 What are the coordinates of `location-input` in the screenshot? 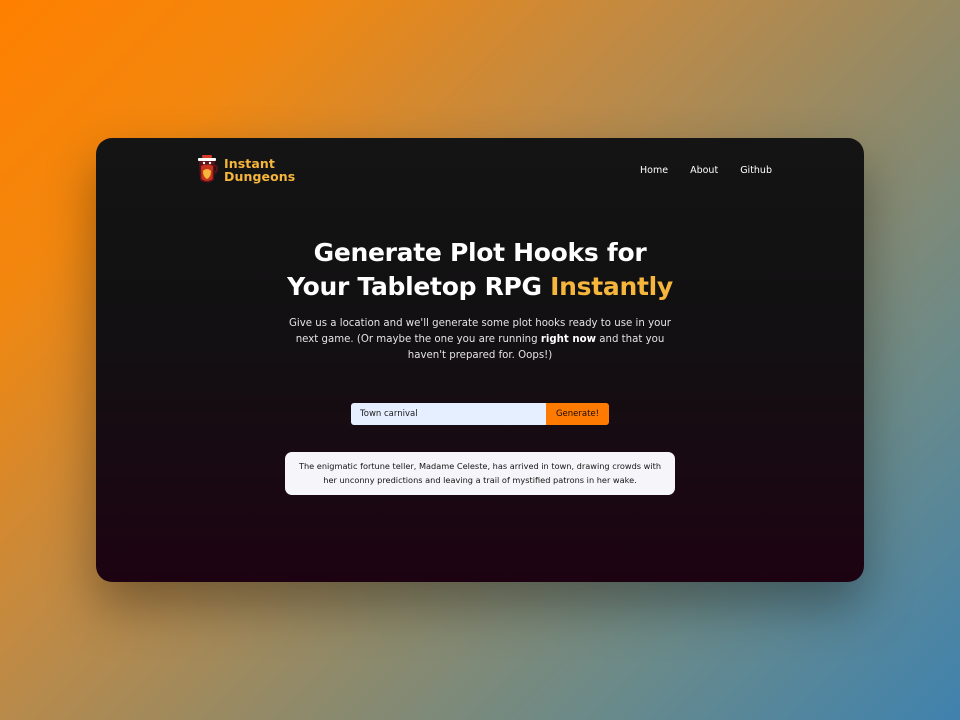 It's located at (448, 414).